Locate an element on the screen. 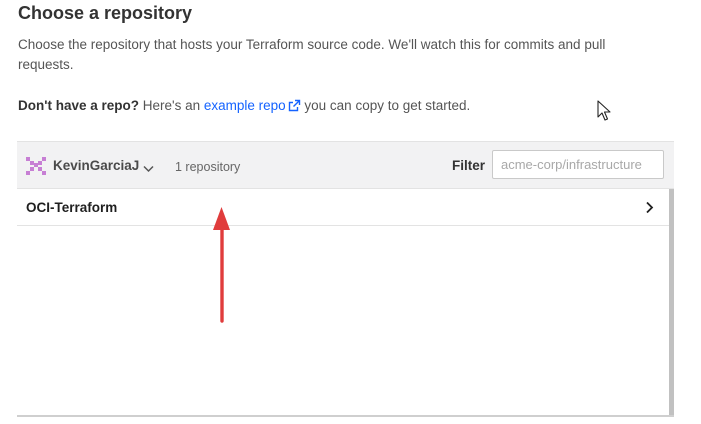 The height and width of the screenshot is (424, 701). chevron-down-icon is located at coordinates (148, 169).